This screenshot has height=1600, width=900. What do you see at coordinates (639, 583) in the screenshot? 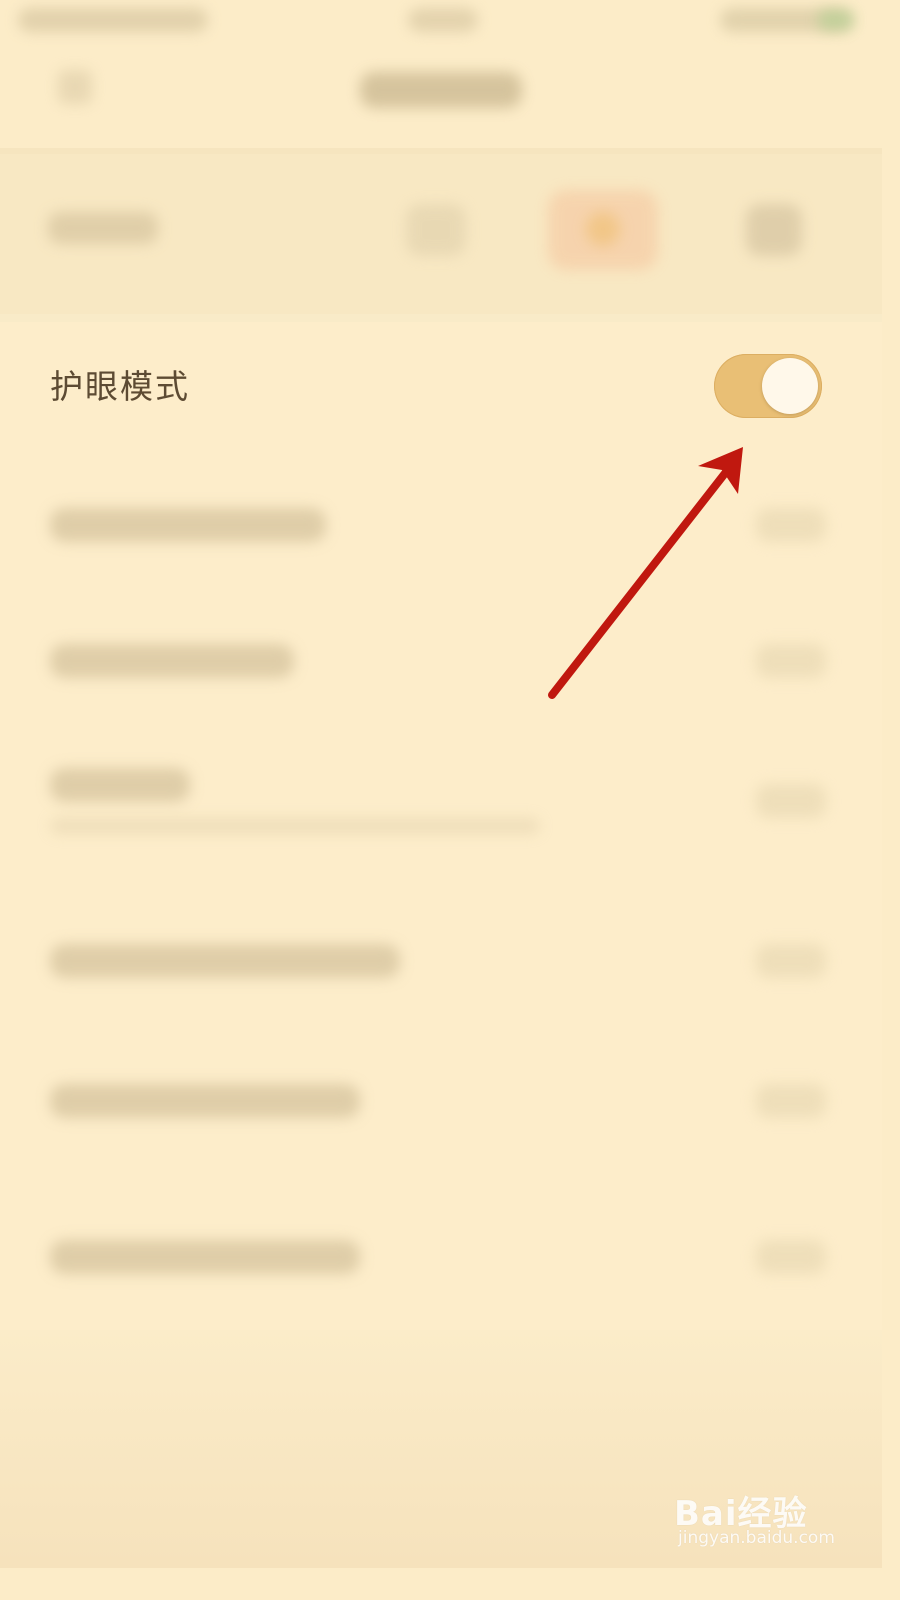
I see `arrow-shaft` at bounding box center [639, 583].